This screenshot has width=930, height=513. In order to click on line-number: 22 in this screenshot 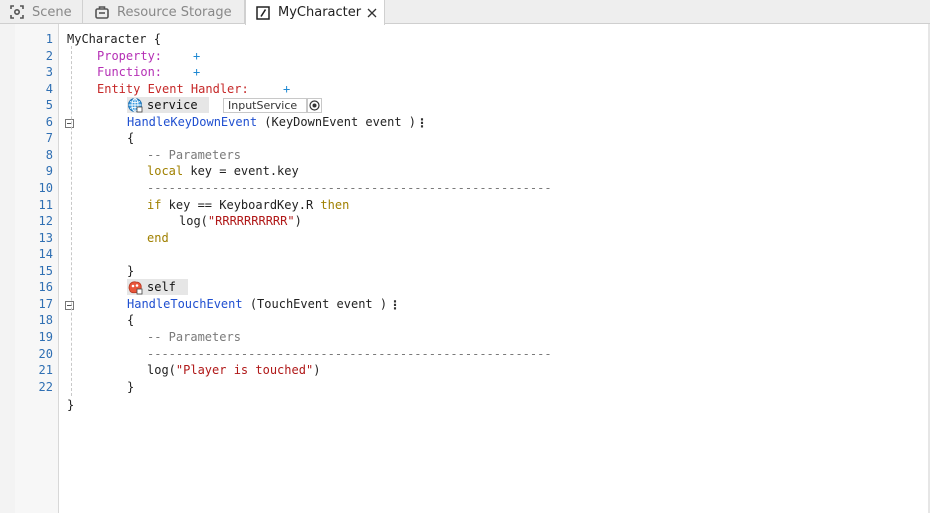, I will do `click(45, 387)`.